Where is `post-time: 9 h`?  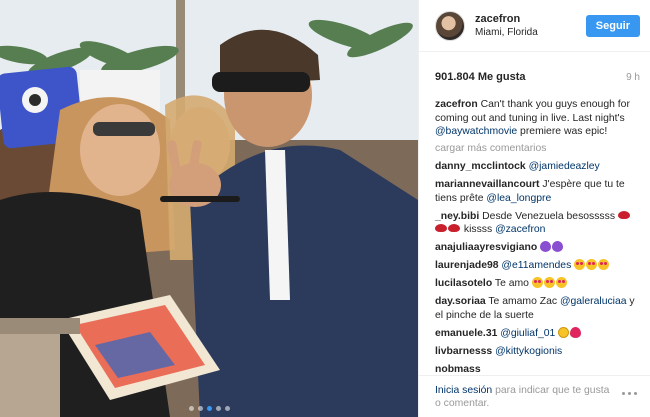
post-time: 9 h is located at coordinates (633, 77).